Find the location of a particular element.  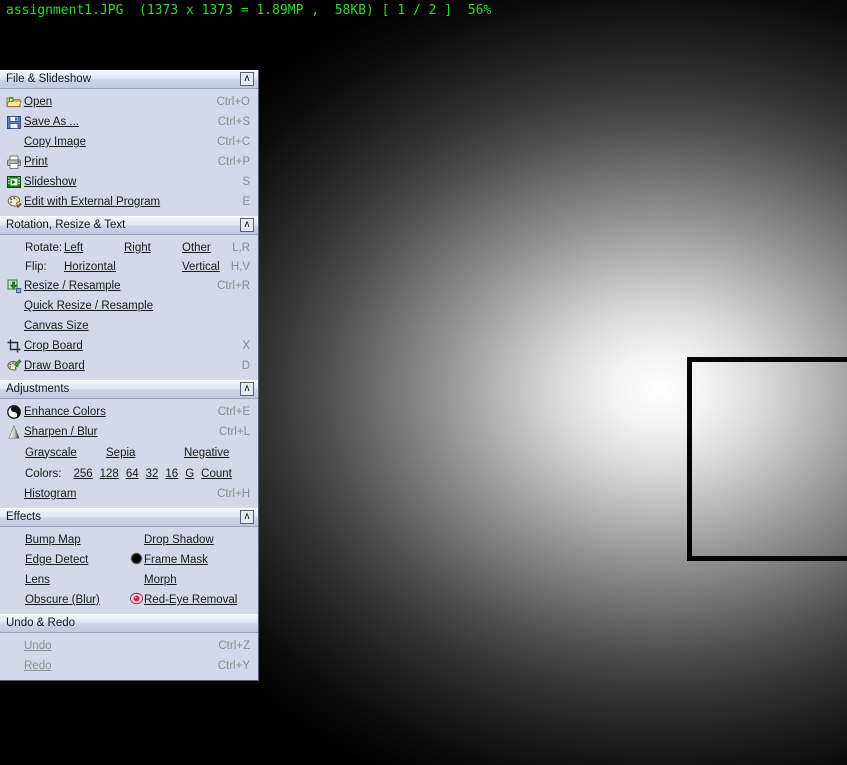

menu-item-label: Undo is located at coordinates (38, 646).